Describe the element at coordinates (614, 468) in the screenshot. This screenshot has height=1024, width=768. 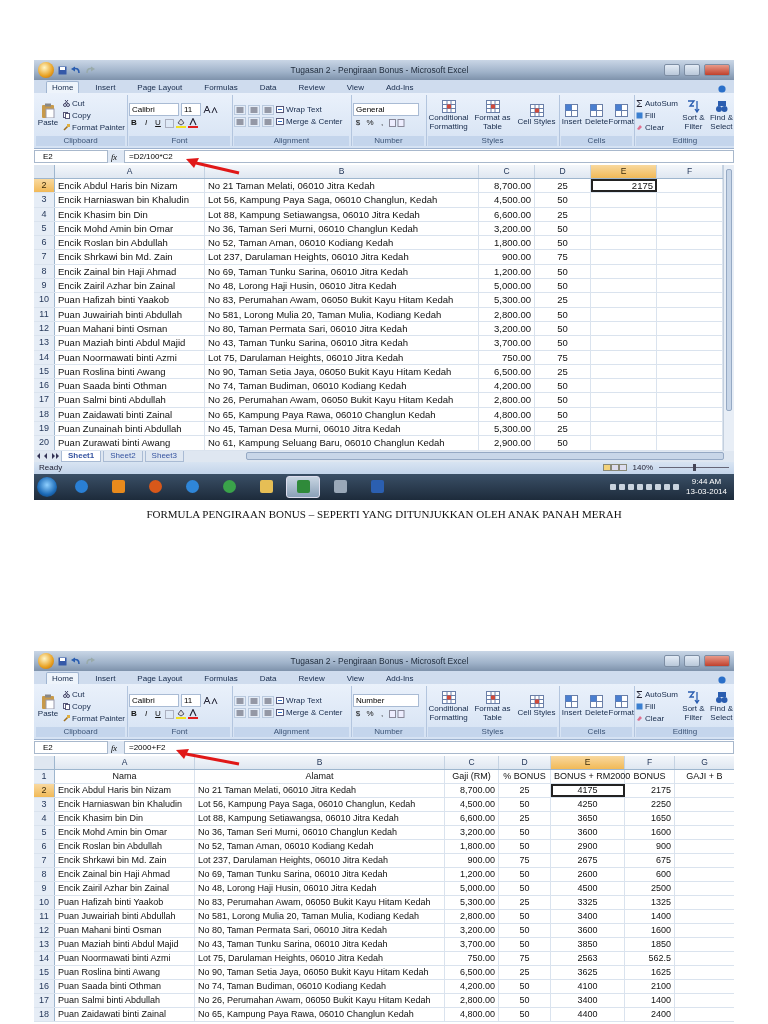
I see `view-buttons-icon` at that location.